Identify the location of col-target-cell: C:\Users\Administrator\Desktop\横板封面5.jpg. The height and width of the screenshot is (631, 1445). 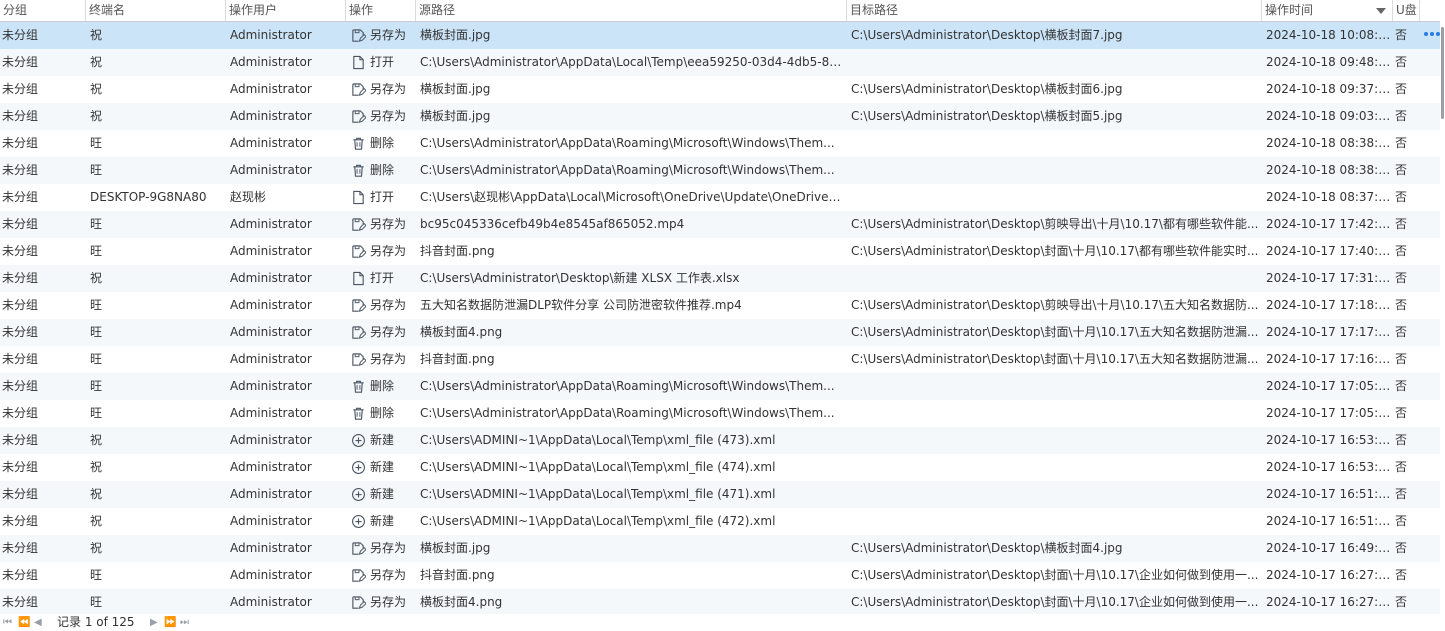
(987, 116).